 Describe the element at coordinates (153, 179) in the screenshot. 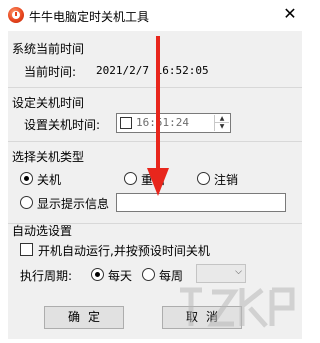

I see `radio-restart-label: 重启` at that location.